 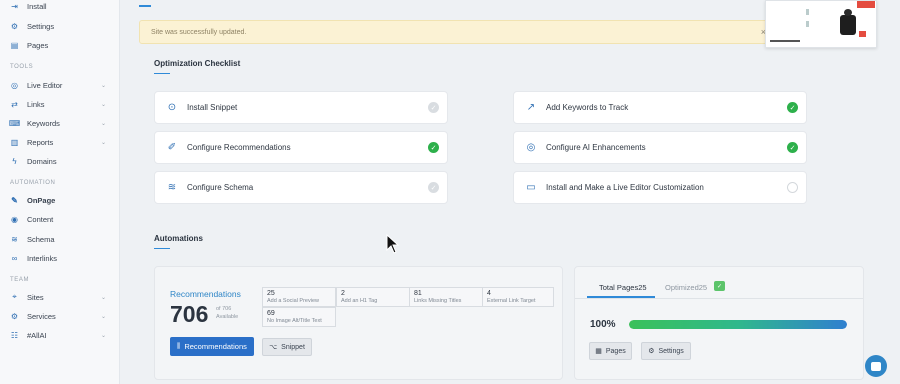 I want to click on mouse-cursor, so click(x=393, y=244).